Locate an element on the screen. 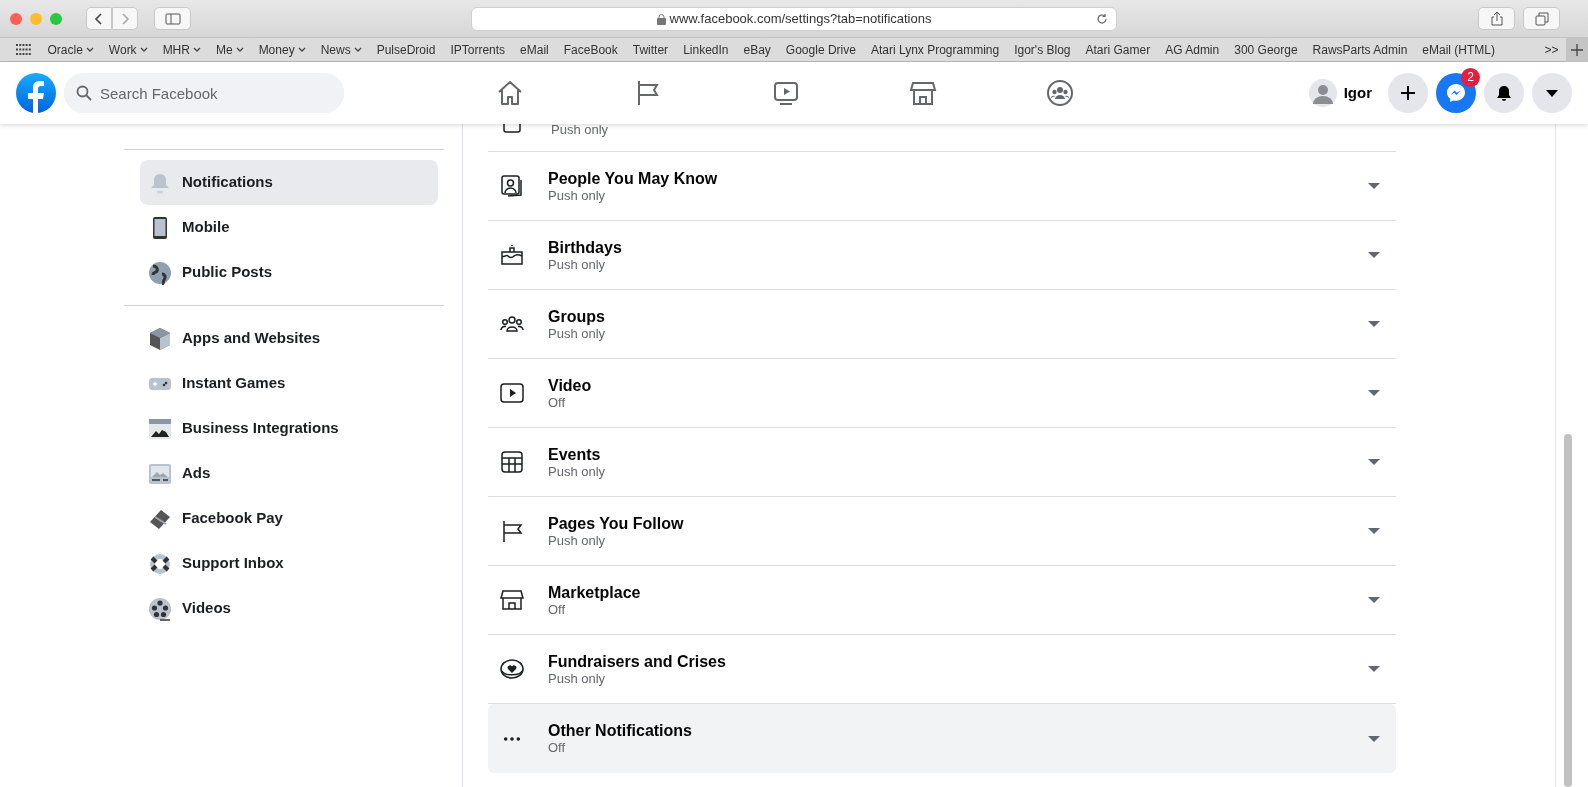 The width and height of the screenshot is (1588, 787). notification-setting-row: Video Off is located at coordinates (942, 393).